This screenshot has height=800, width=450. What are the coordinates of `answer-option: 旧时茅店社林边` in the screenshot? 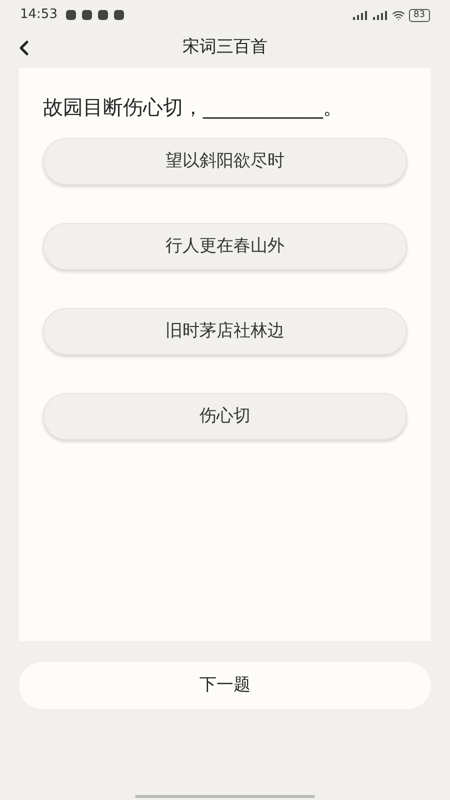 It's located at (225, 331).